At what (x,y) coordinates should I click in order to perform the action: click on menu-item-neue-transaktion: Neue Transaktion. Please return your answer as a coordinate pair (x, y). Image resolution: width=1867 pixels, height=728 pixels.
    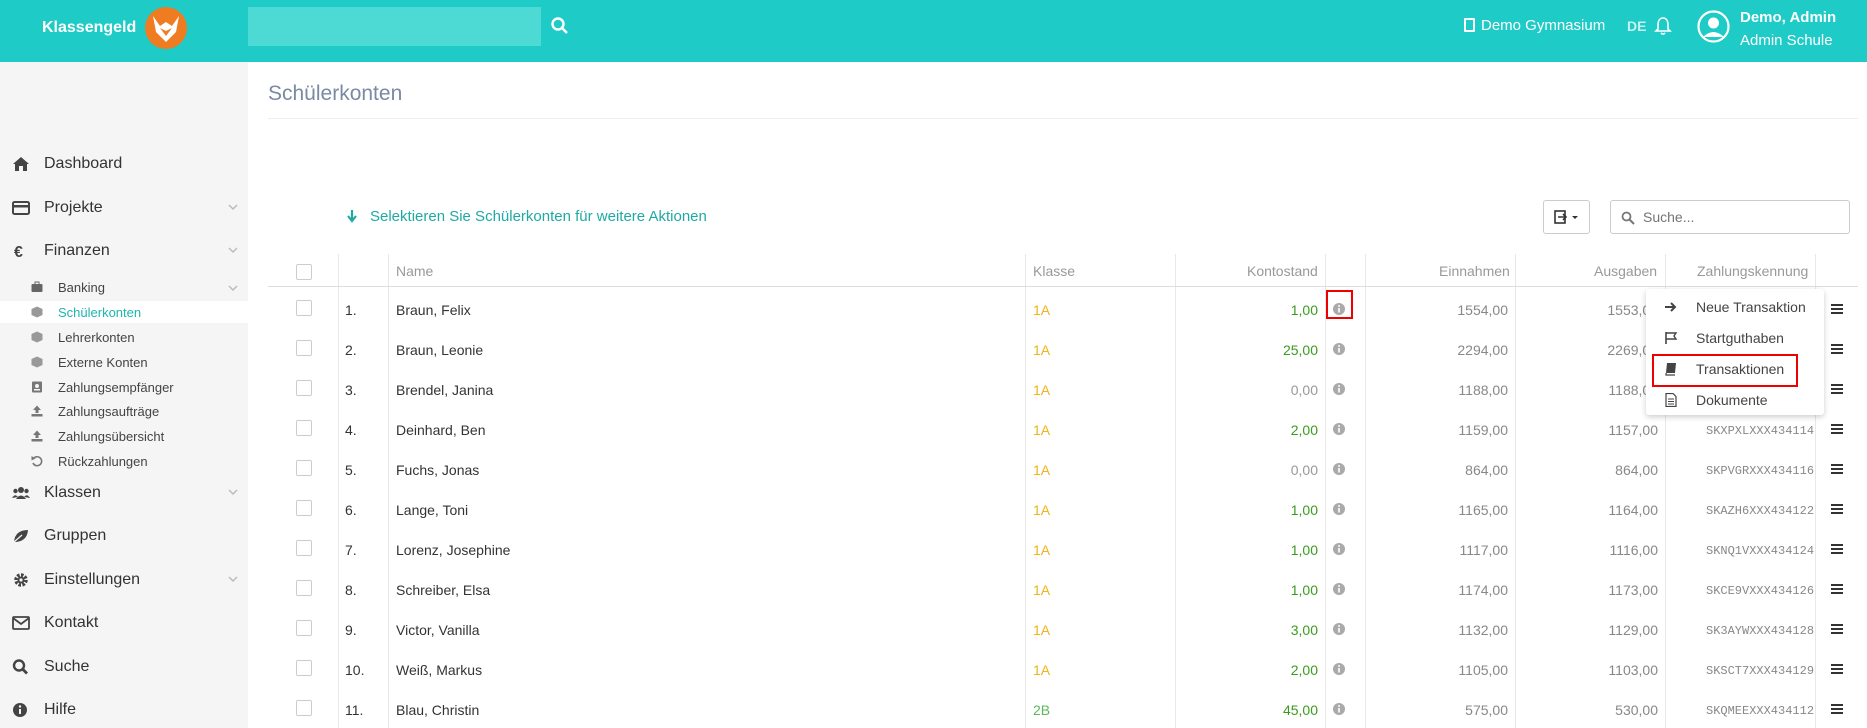
    Looking at the image, I should click on (1735, 307).